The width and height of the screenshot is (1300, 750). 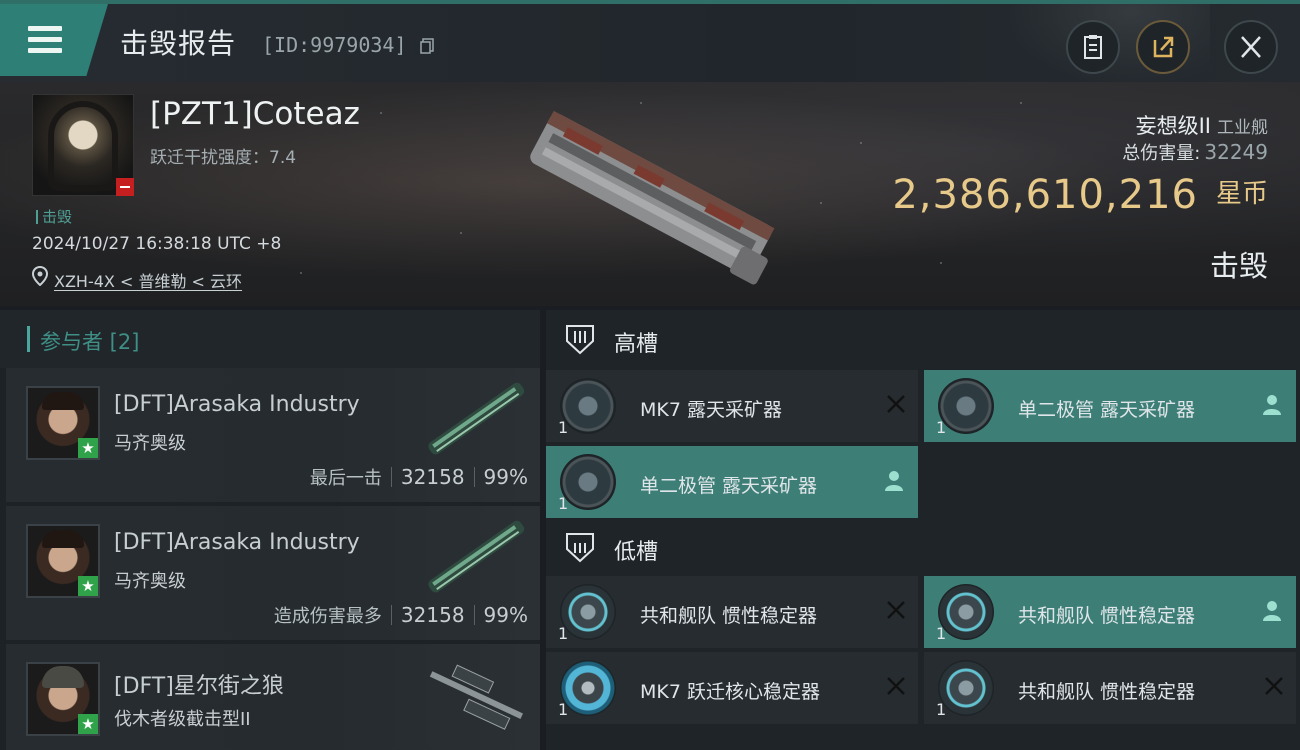 I want to click on module-name: 单二极管 露天采矿器, so click(x=729, y=486).